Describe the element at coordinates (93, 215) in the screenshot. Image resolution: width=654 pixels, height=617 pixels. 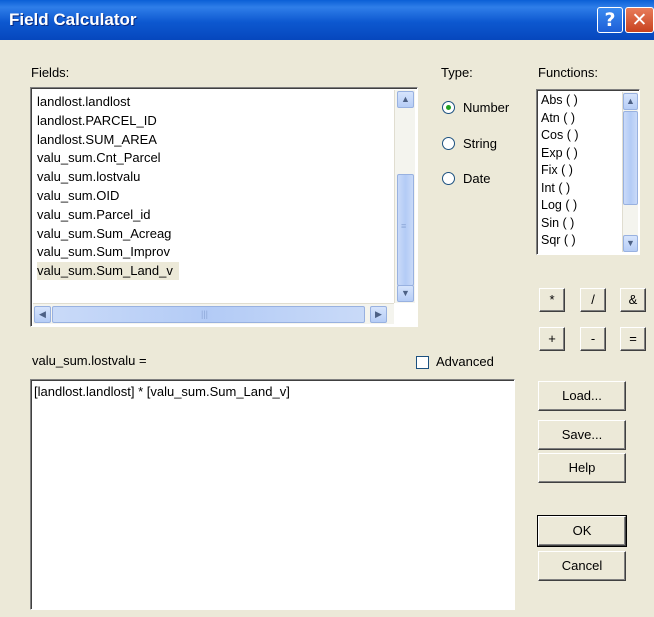
I see `field-list-item: valu_sum.Parcel_id` at that location.